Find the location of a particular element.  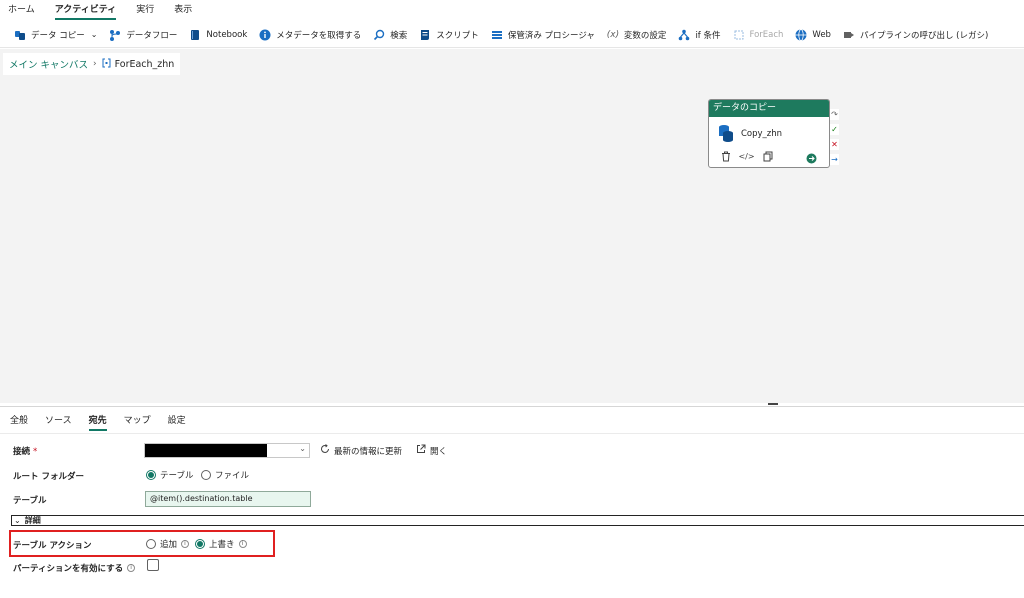

tab-run: 実行 is located at coordinates (145, 10).